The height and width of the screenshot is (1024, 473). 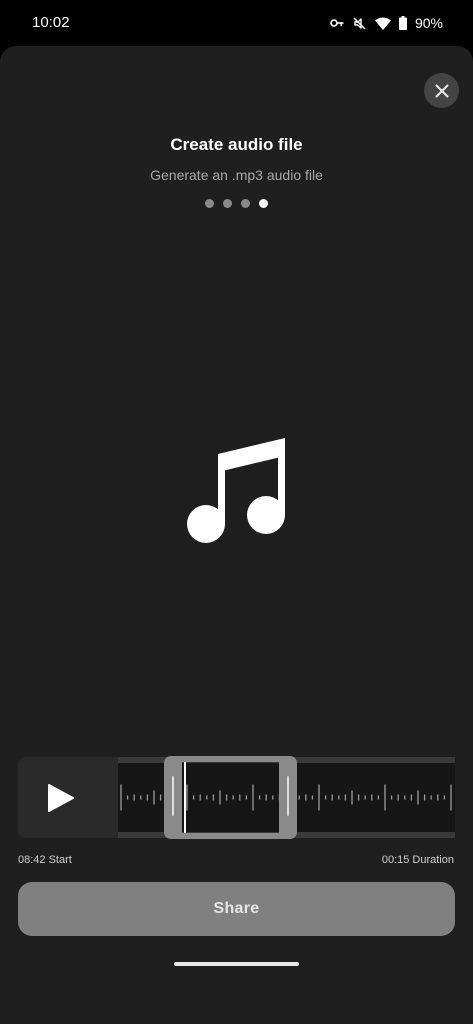 I want to click on dialog-title: Create audio file, so click(x=236, y=144).